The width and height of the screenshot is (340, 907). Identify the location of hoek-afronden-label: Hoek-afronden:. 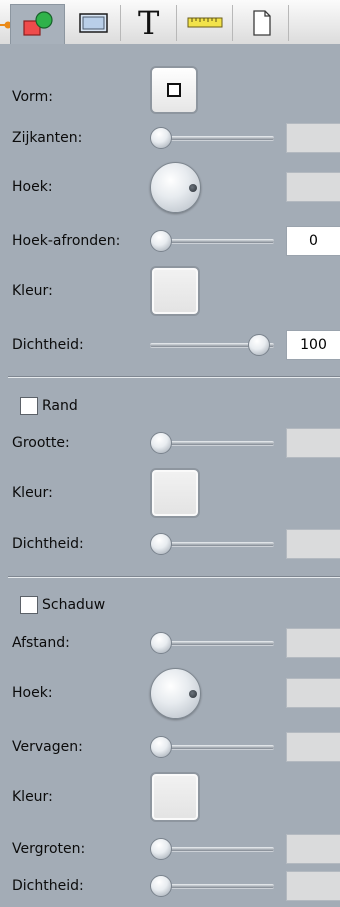
(66, 241).